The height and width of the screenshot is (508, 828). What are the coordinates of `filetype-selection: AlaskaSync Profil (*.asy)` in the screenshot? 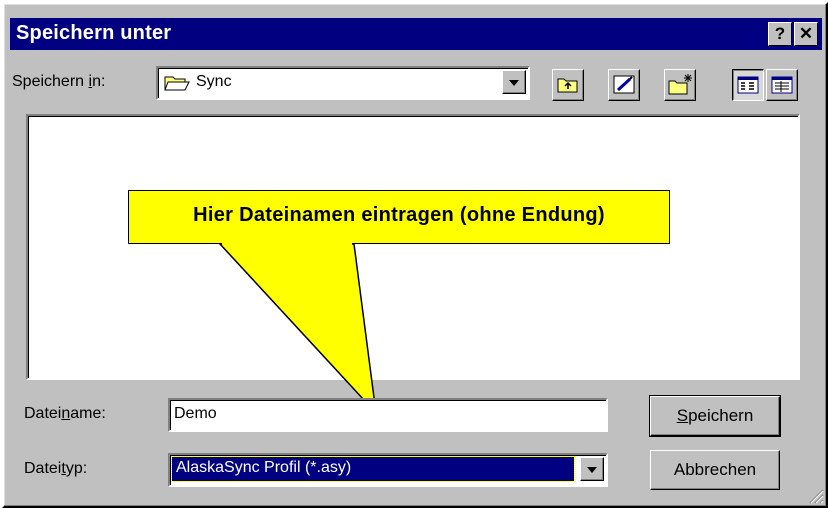 It's located at (373, 469).